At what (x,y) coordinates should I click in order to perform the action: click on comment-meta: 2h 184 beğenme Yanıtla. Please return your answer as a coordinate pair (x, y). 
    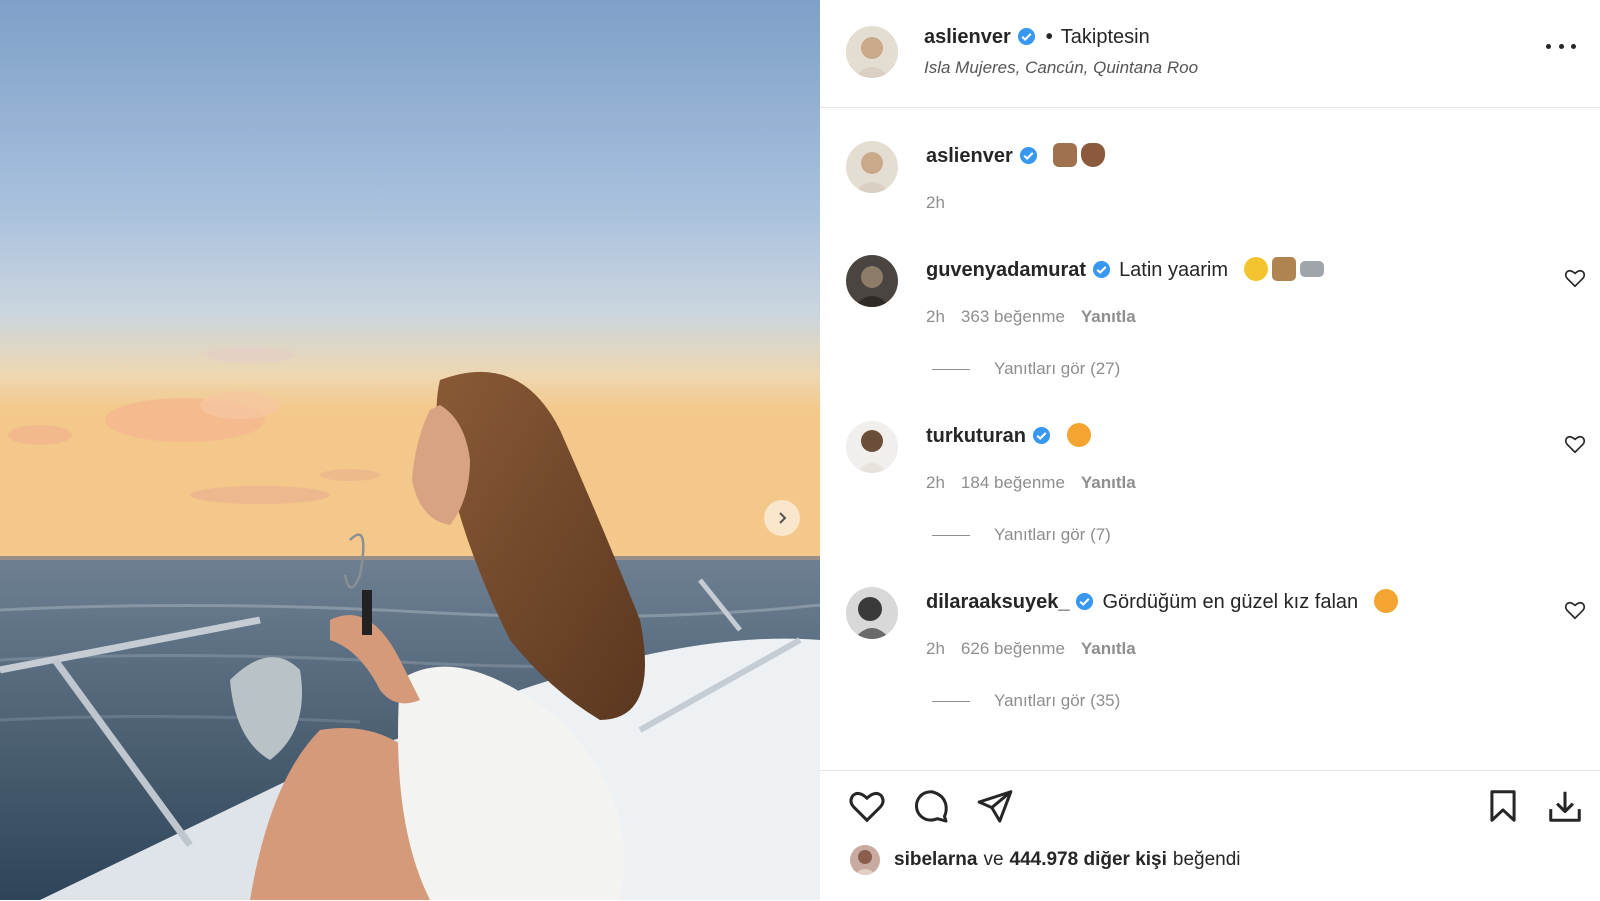
    Looking at the image, I should click on (1039, 483).